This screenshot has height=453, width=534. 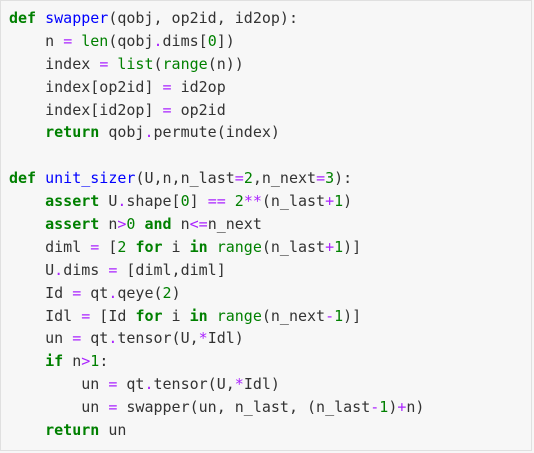 I want to click on code-text-token: )], so click(x=352, y=315).